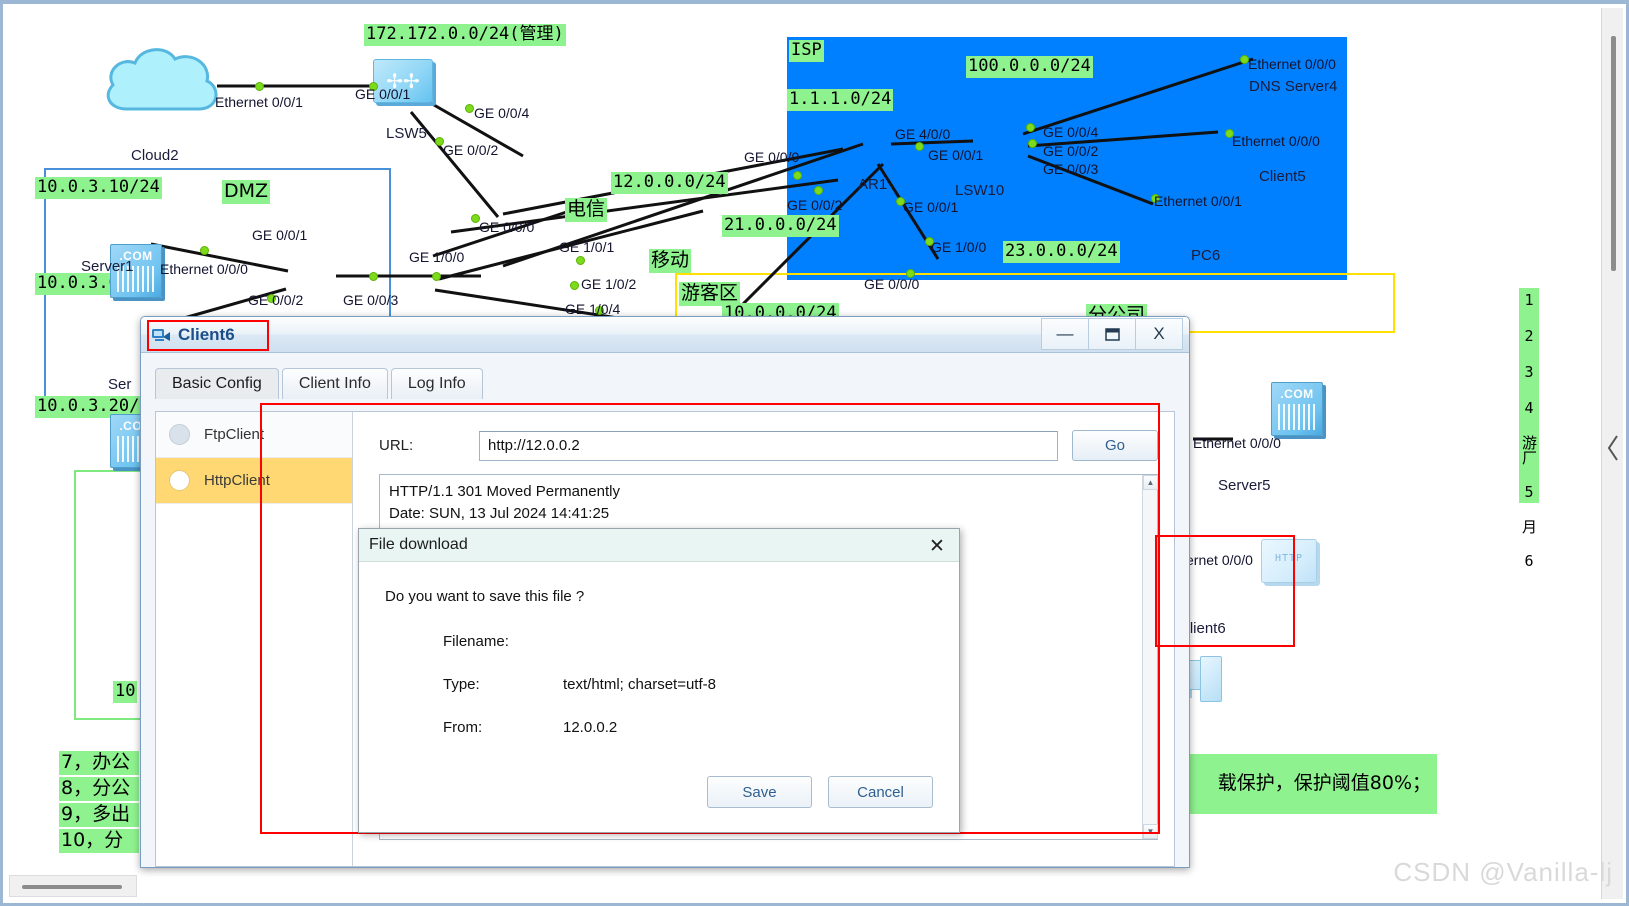 This screenshot has width=1629, height=906. I want to click on url-input: http://12.0.0.2, so click(768, 445).